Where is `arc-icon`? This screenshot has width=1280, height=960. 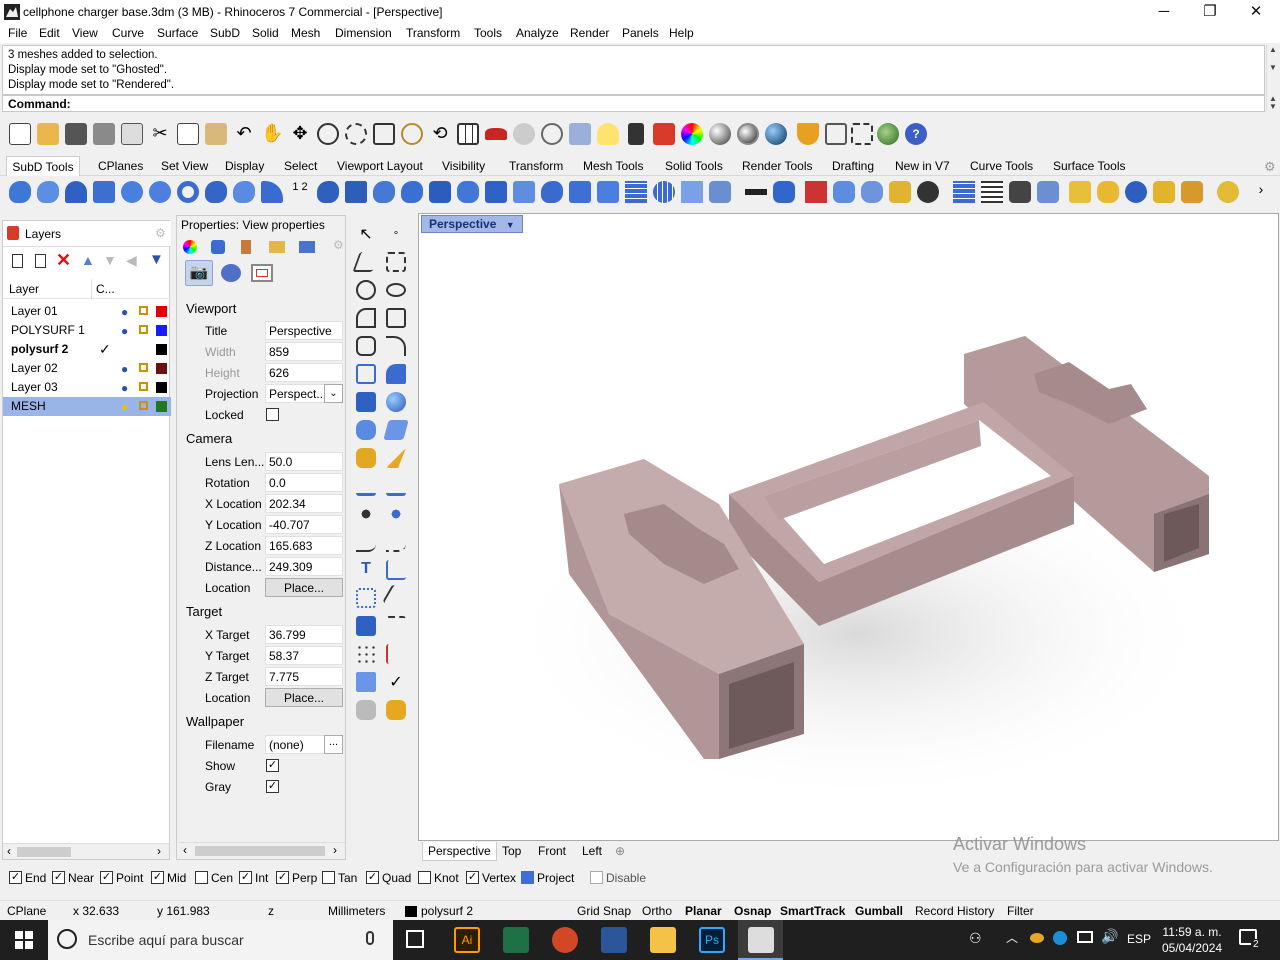
arc-icon is located at coordinates (366, 318).